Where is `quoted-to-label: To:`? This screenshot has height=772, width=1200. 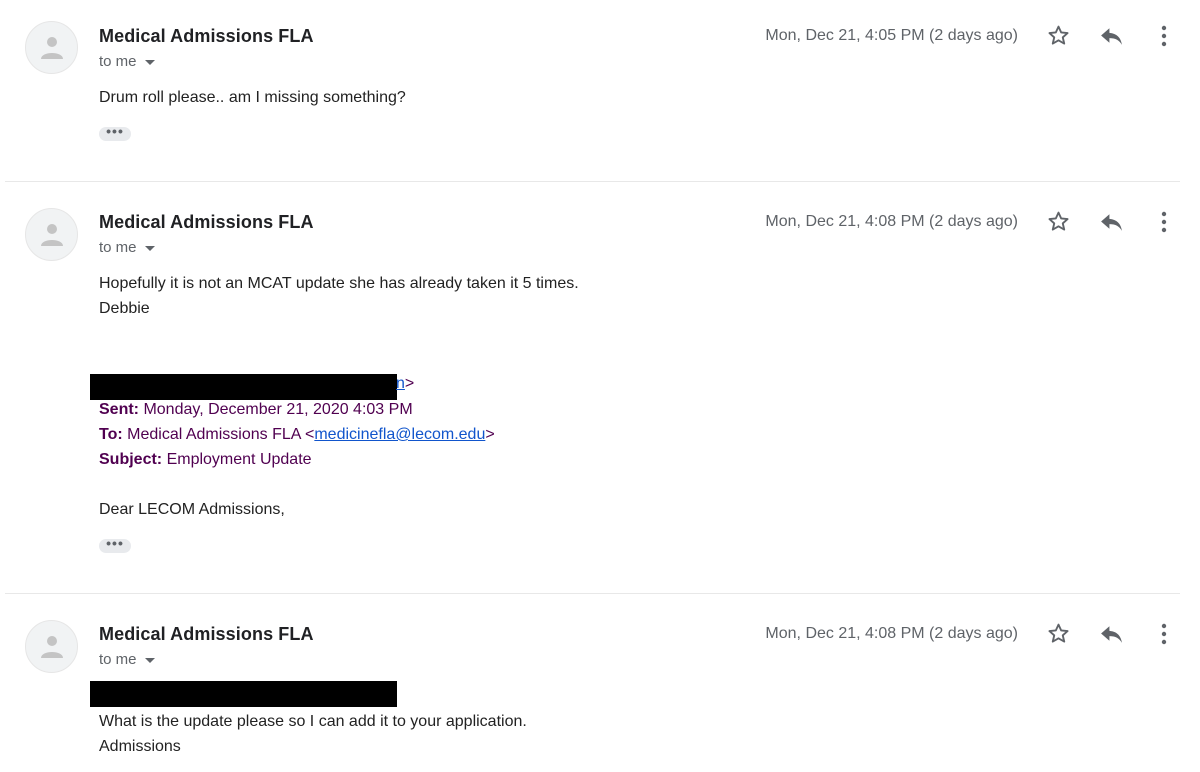 quoted-to-label: To: is located at coordinates (111, 434).